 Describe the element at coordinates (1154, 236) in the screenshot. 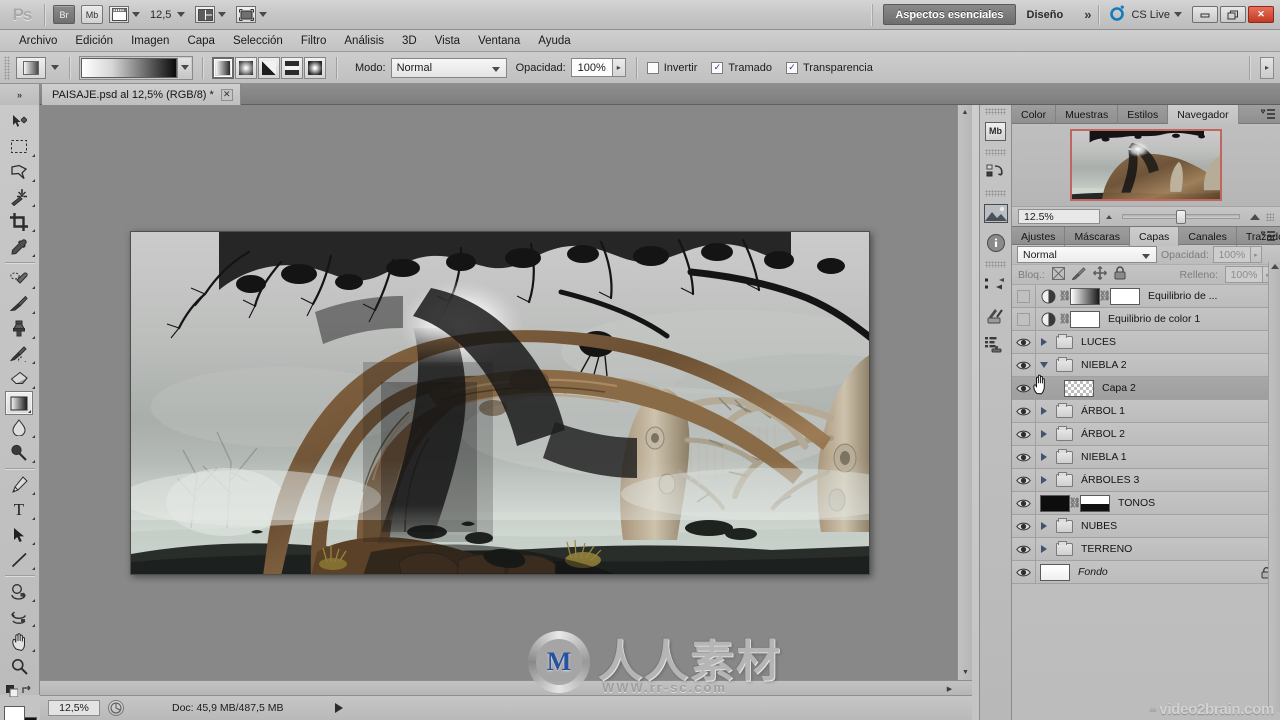

I see `tab-capas: Capas` at that location.